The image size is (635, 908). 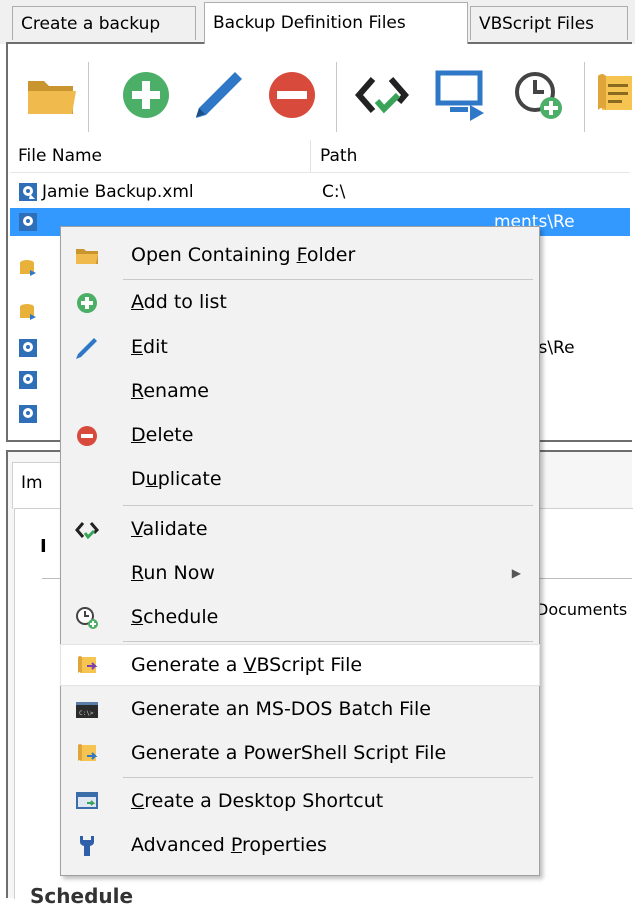 What do you see at coordinates (243, 255) in the screenshot?
I see `menu-item-label: Open Containing Folder` at bounding box center [243, 255].